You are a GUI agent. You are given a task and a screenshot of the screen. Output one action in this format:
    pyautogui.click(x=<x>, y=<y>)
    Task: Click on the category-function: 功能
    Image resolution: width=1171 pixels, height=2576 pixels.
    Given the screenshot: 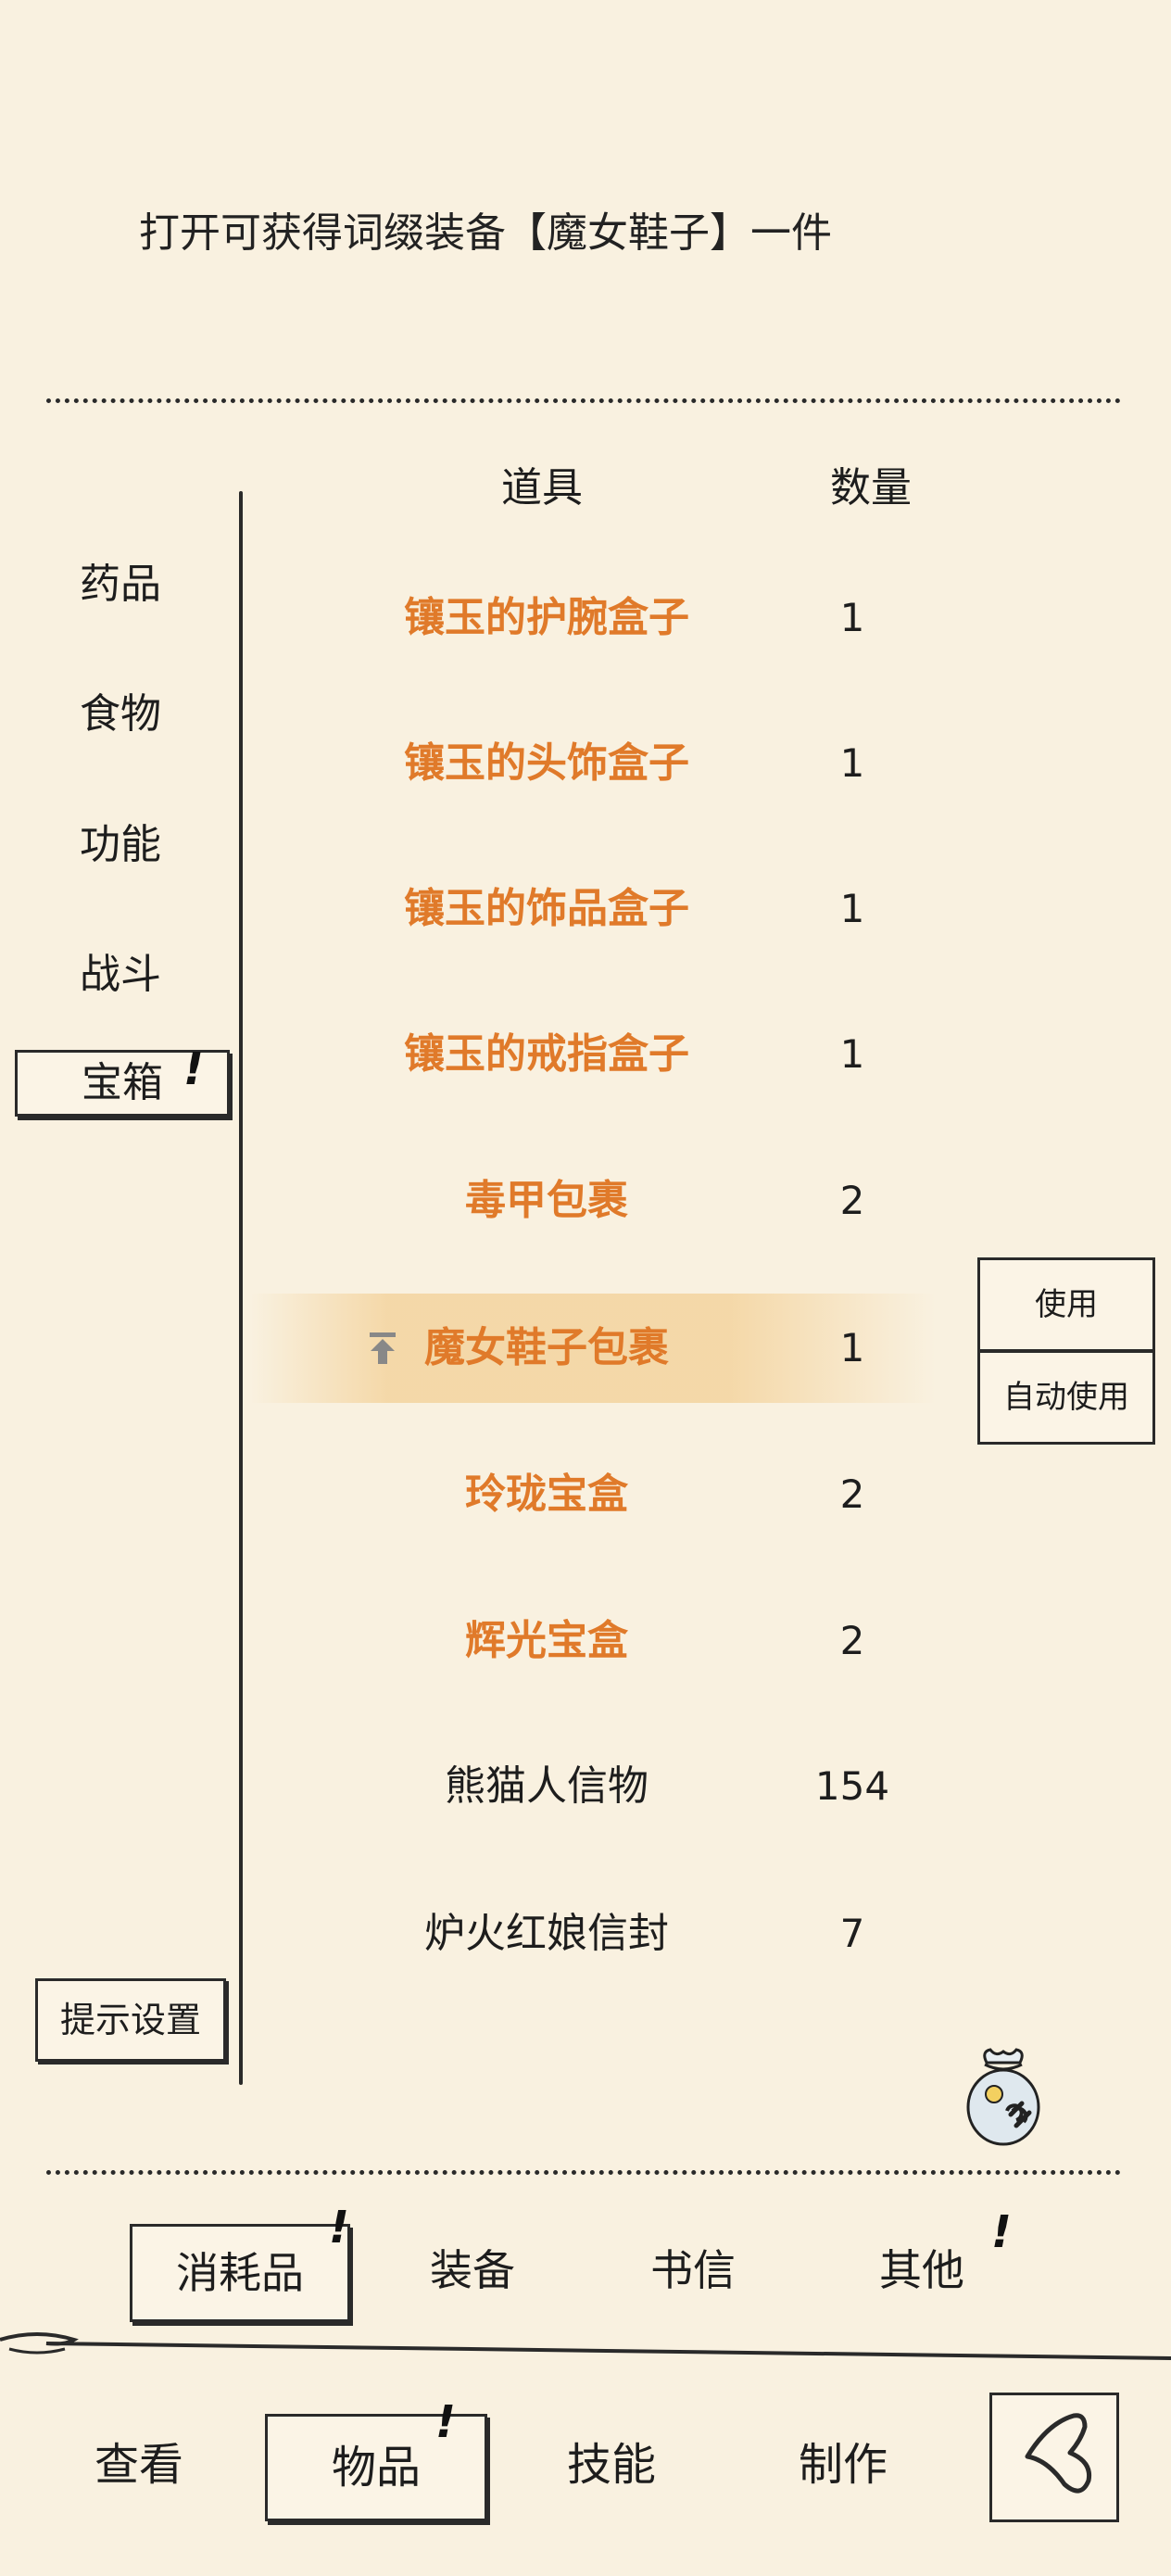 What is the action you would take?
    pyautogui.click(x=121, y=846)
    